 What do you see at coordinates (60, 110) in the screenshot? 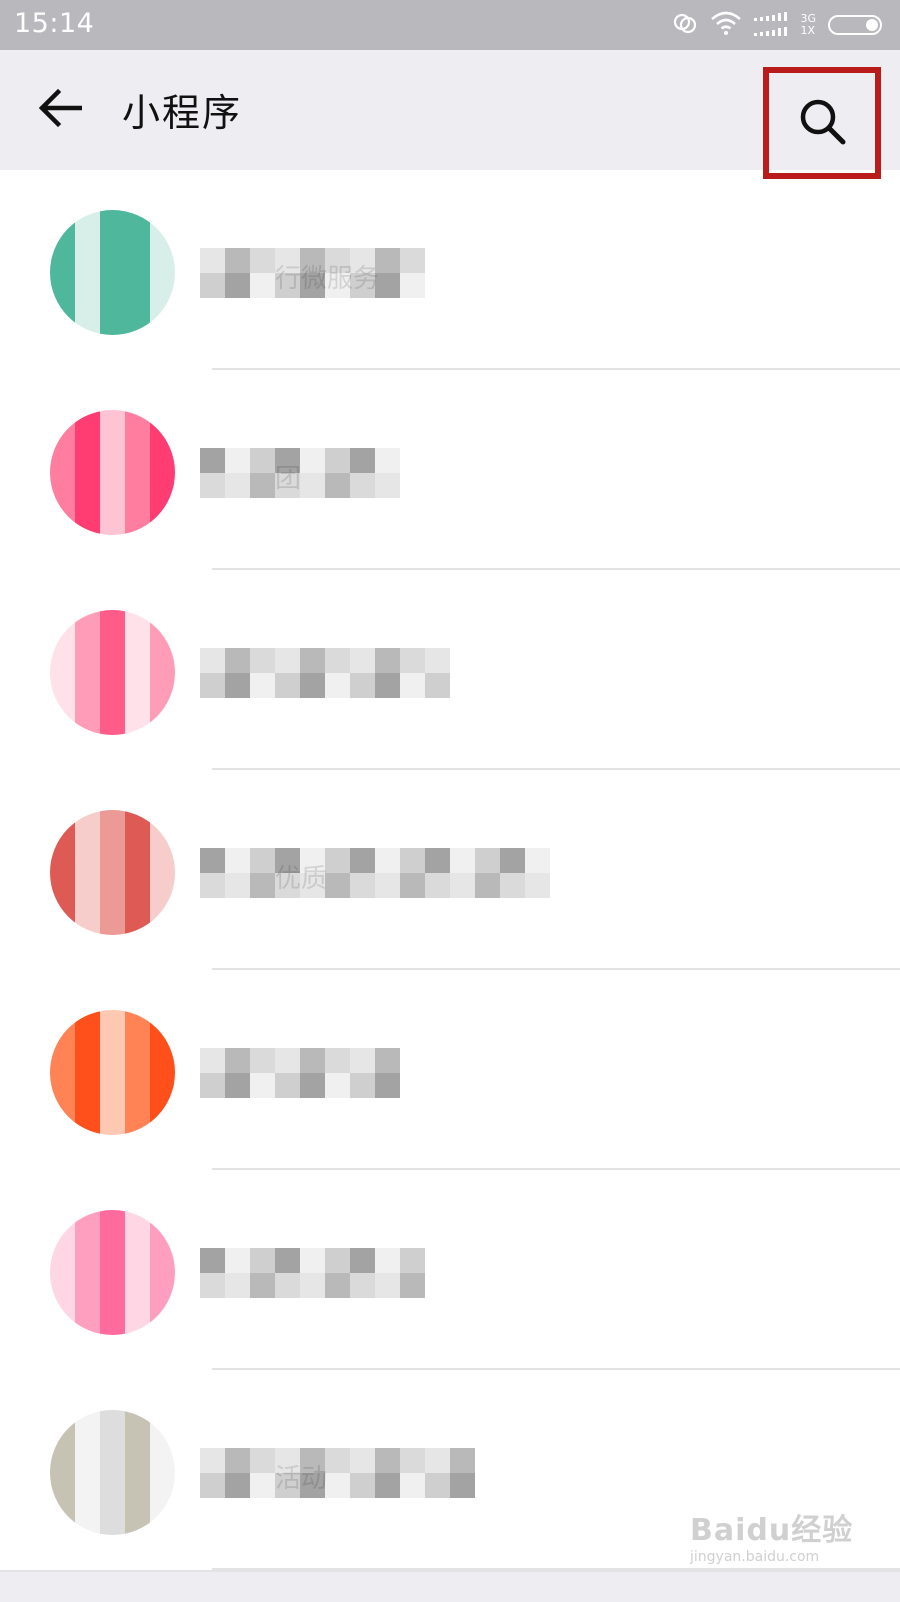
I see `back-button` at bounding box center [60, 110].